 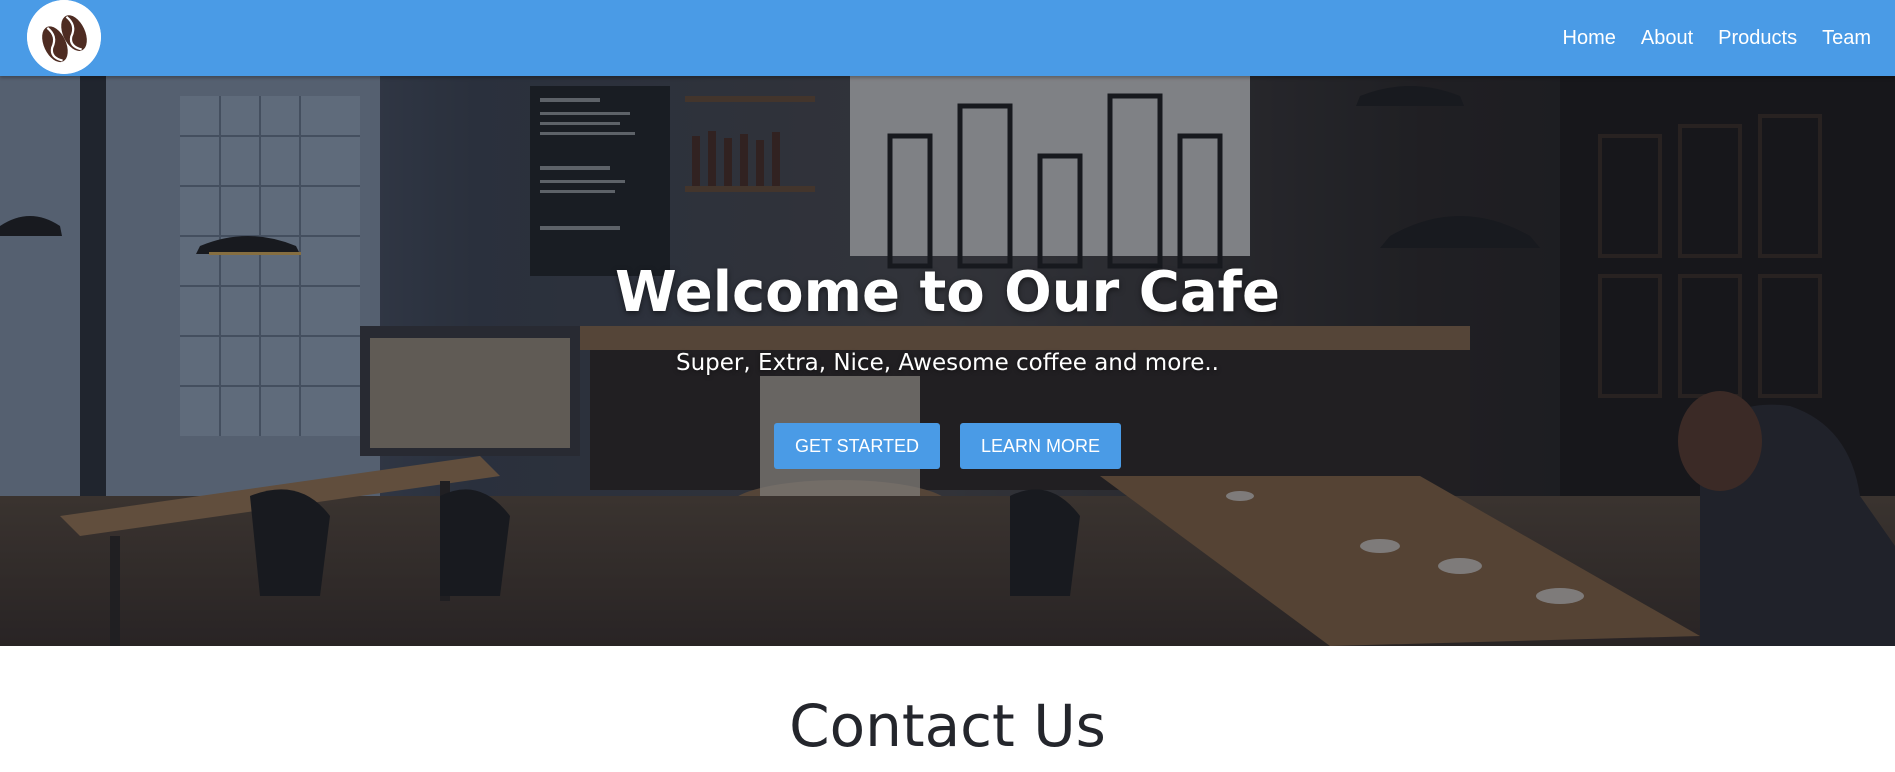 What do you see at coordinates (947, 38) in the screenshot?
I see `navbar: Home About Products Team` at bounding box center [947, 38].